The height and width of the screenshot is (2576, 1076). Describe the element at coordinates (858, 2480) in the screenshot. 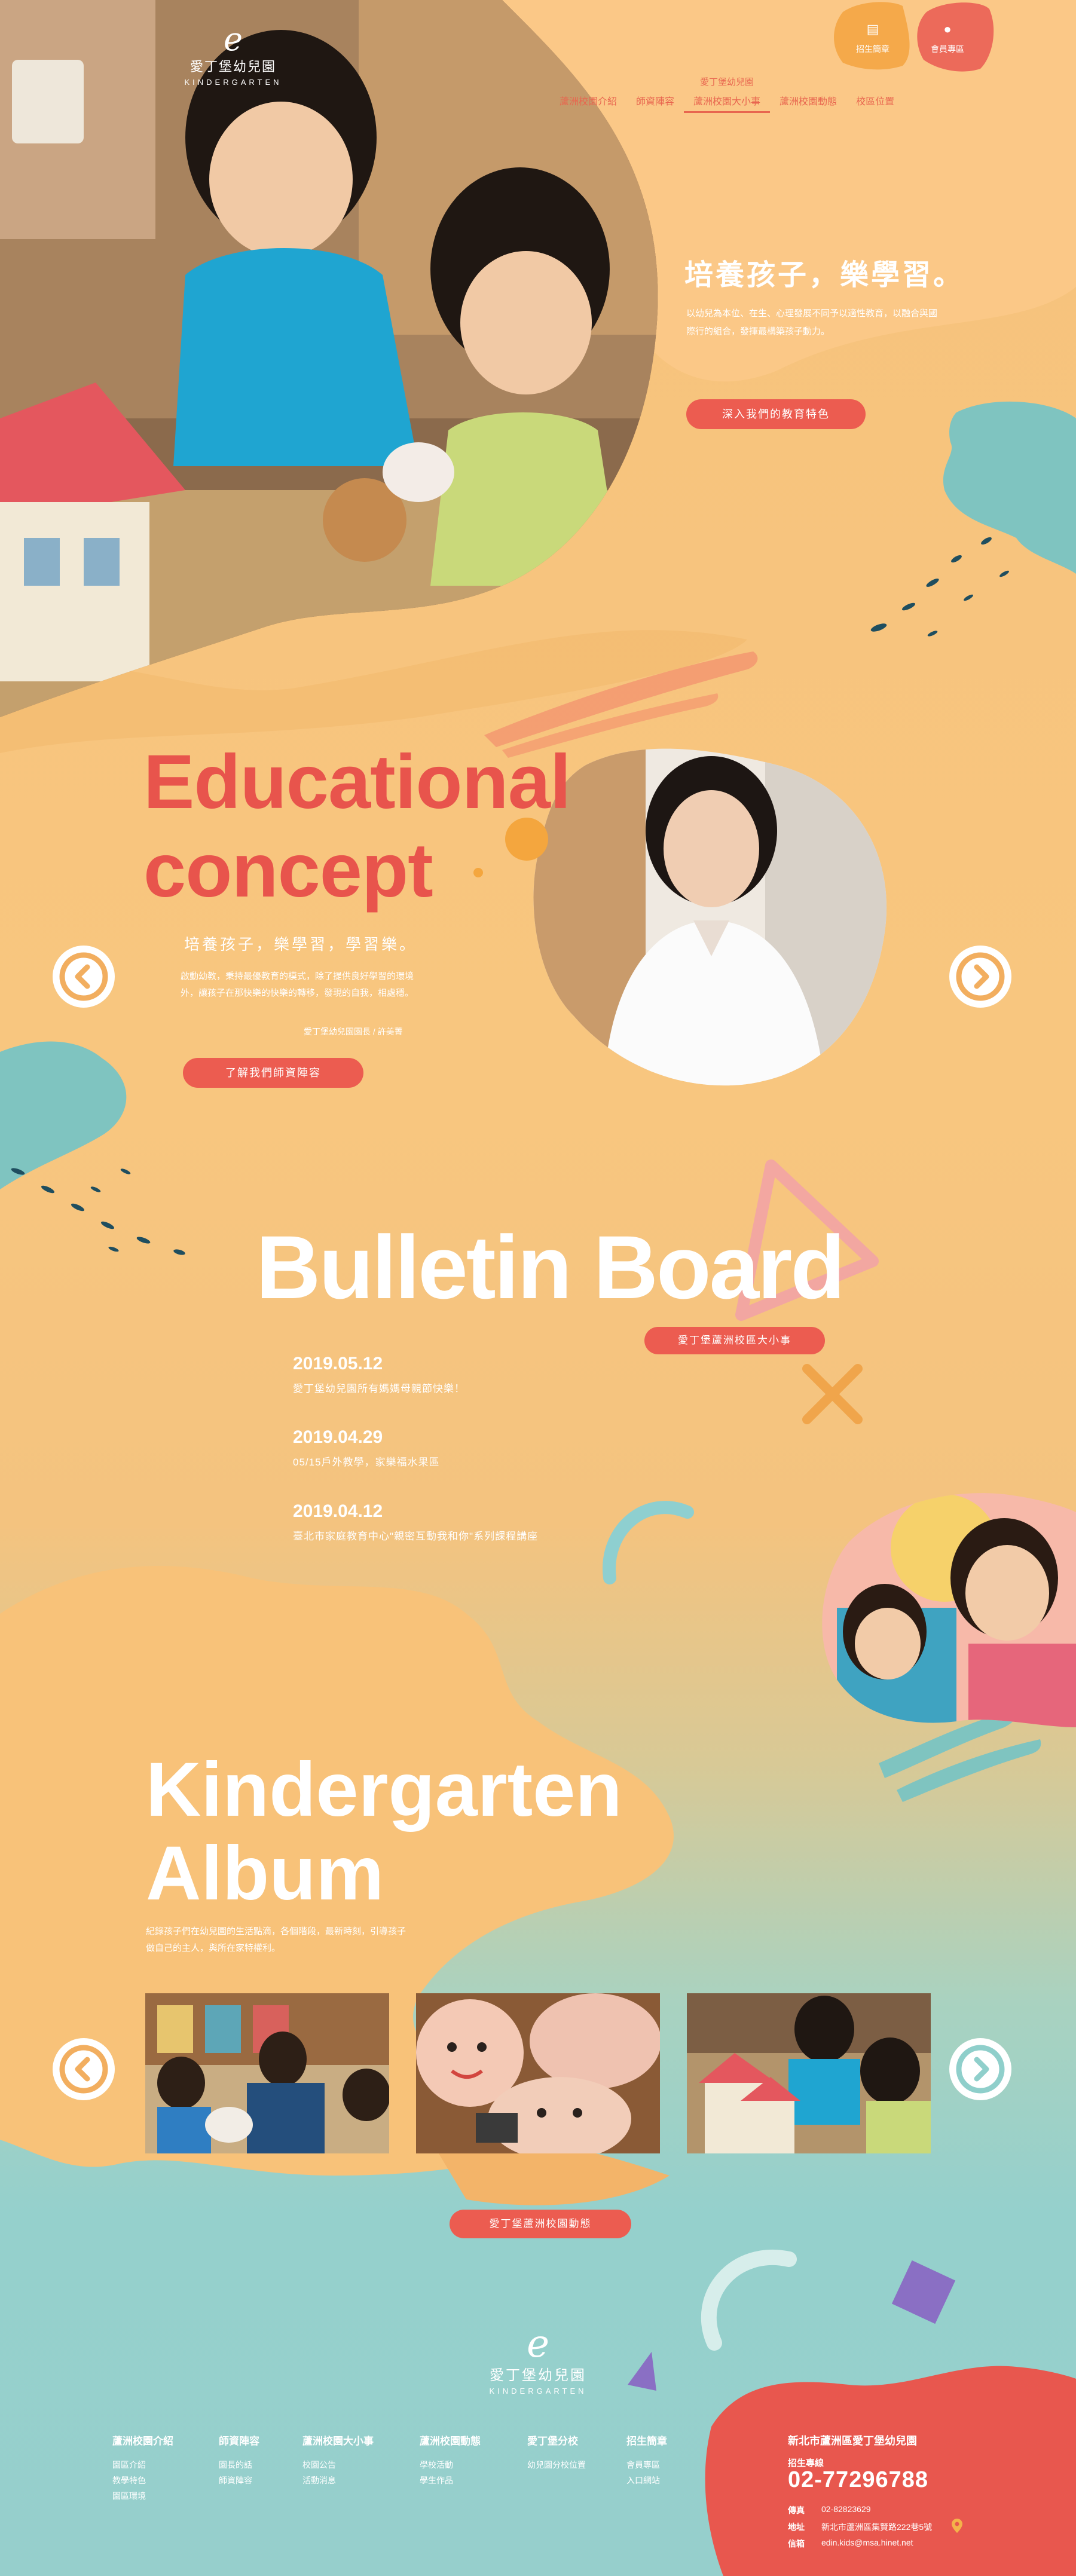

I see `contact-hotline: 02-77296788` at that location.